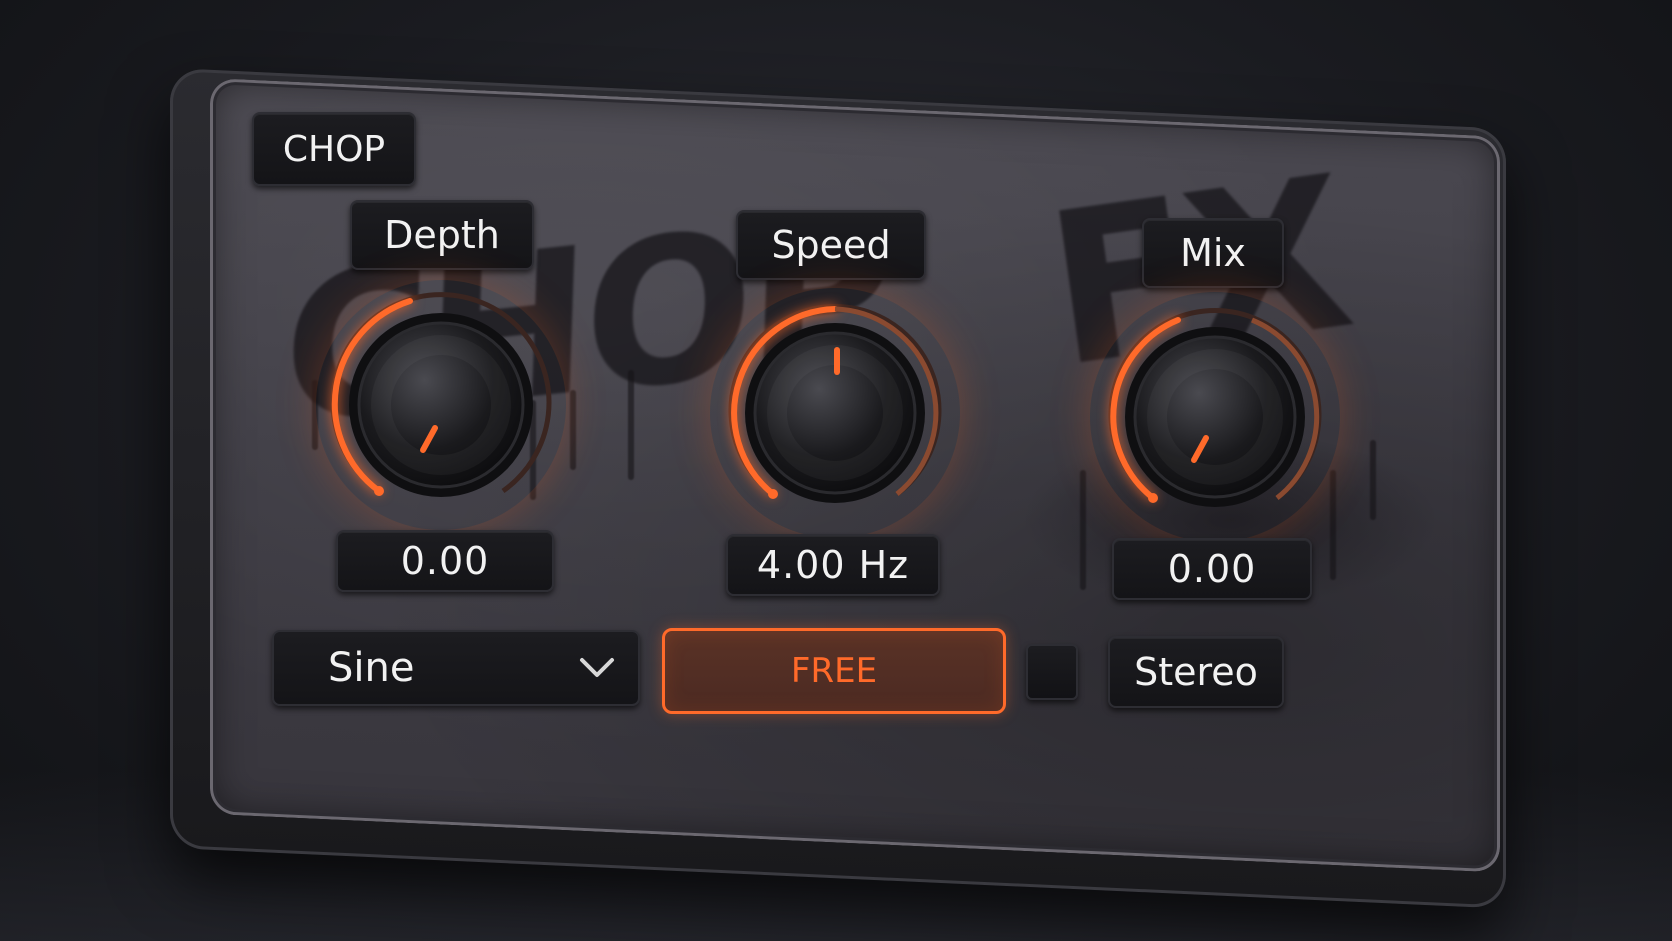 The height and width of the screenshot is (941, 1672). I want to click on speed-arc-dot, so click(773, 494).